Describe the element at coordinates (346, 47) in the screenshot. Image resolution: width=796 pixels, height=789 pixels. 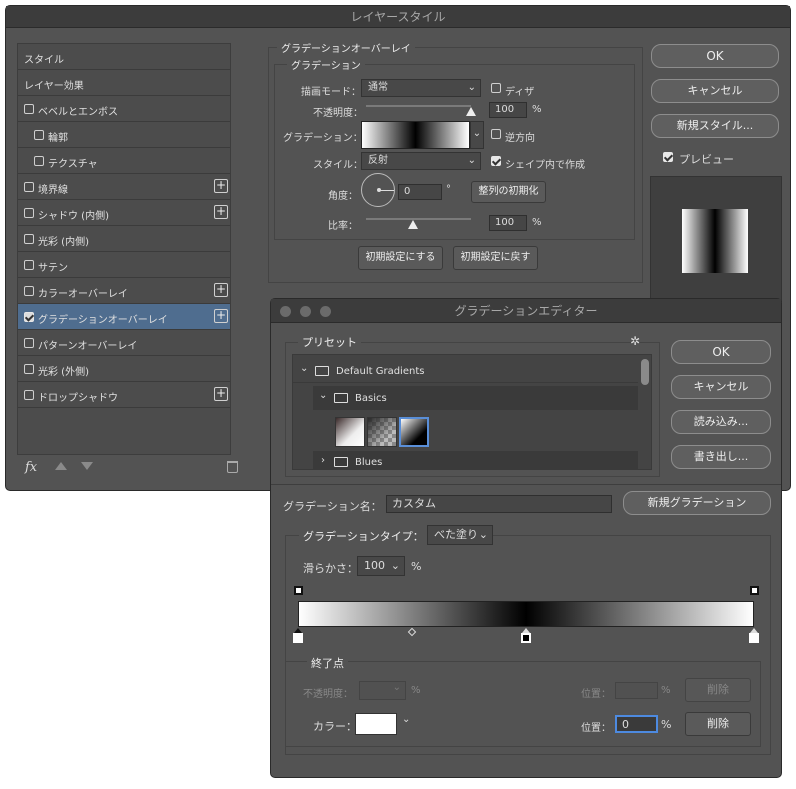
I see `gradient-overlay-title: グラデーションオーバーレイ` at that location.